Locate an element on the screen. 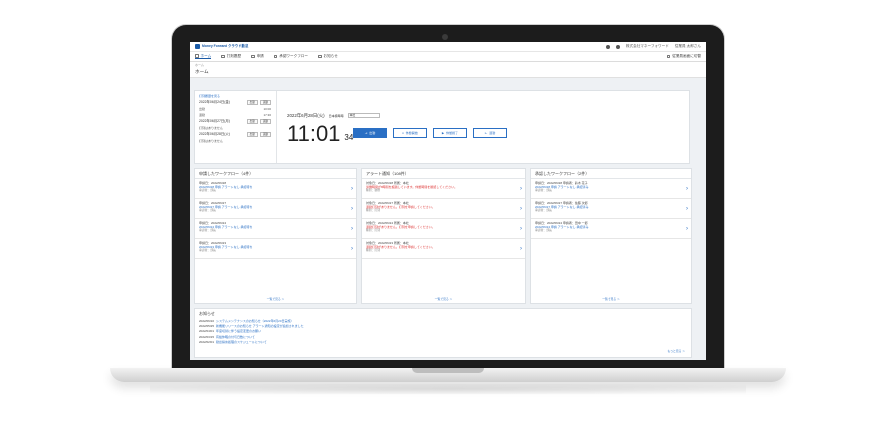 The width and height of the screenshot is (896, 426). user-menu: 従業員 太郎さん is located at coordinates (688, 46).